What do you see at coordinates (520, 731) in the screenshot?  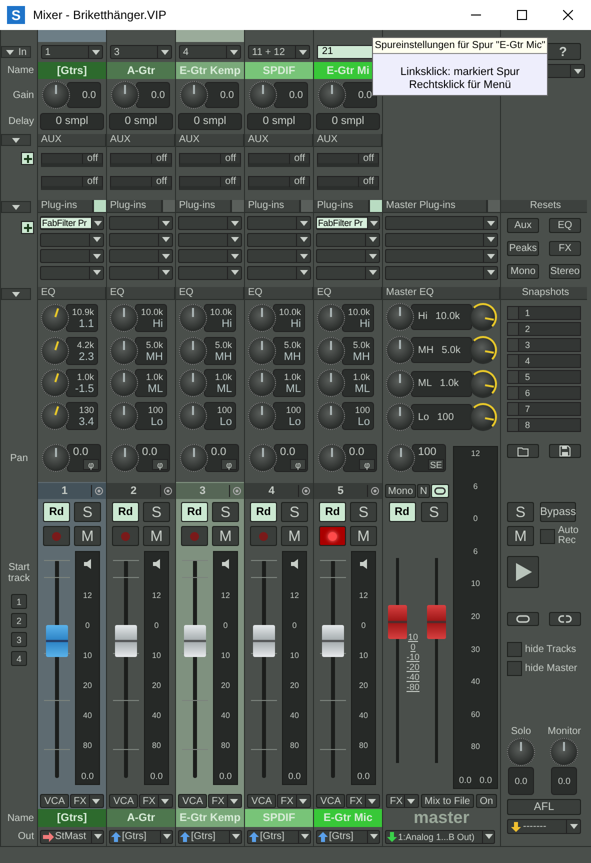 I see `knob-label: Solo` at bounding box center [520, 731].